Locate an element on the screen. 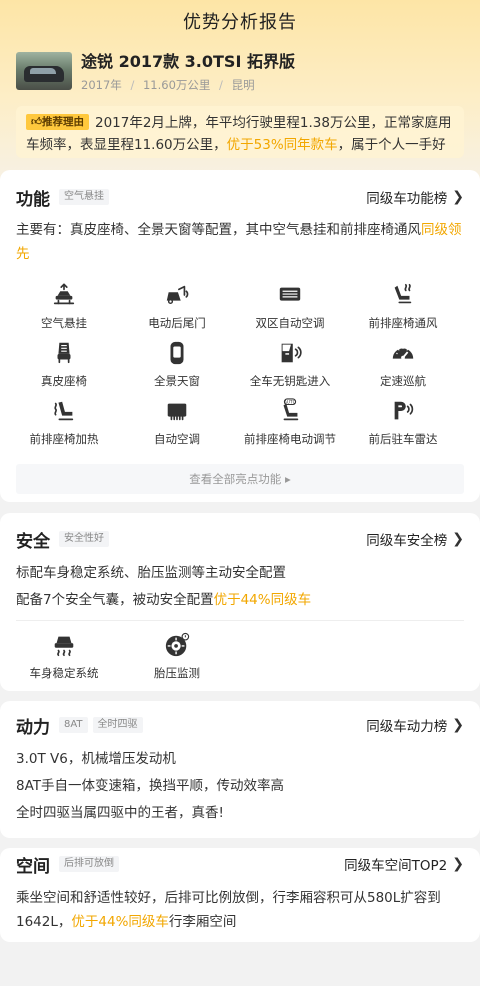 The height and width of the screenshot is (986, 480). power-chip-2: 全时四驱 is located at coordinates (117, 725).